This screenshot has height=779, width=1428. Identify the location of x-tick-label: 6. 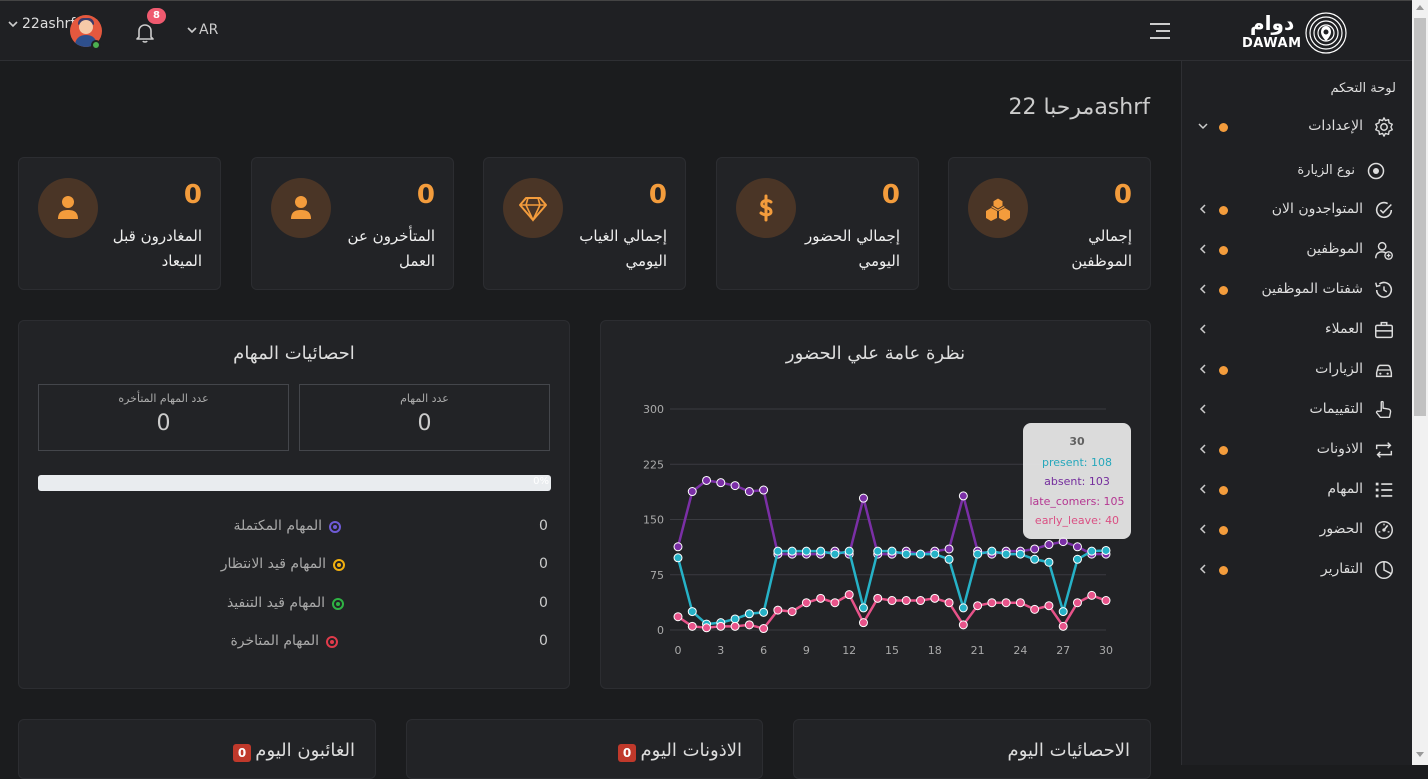
(763, 650).